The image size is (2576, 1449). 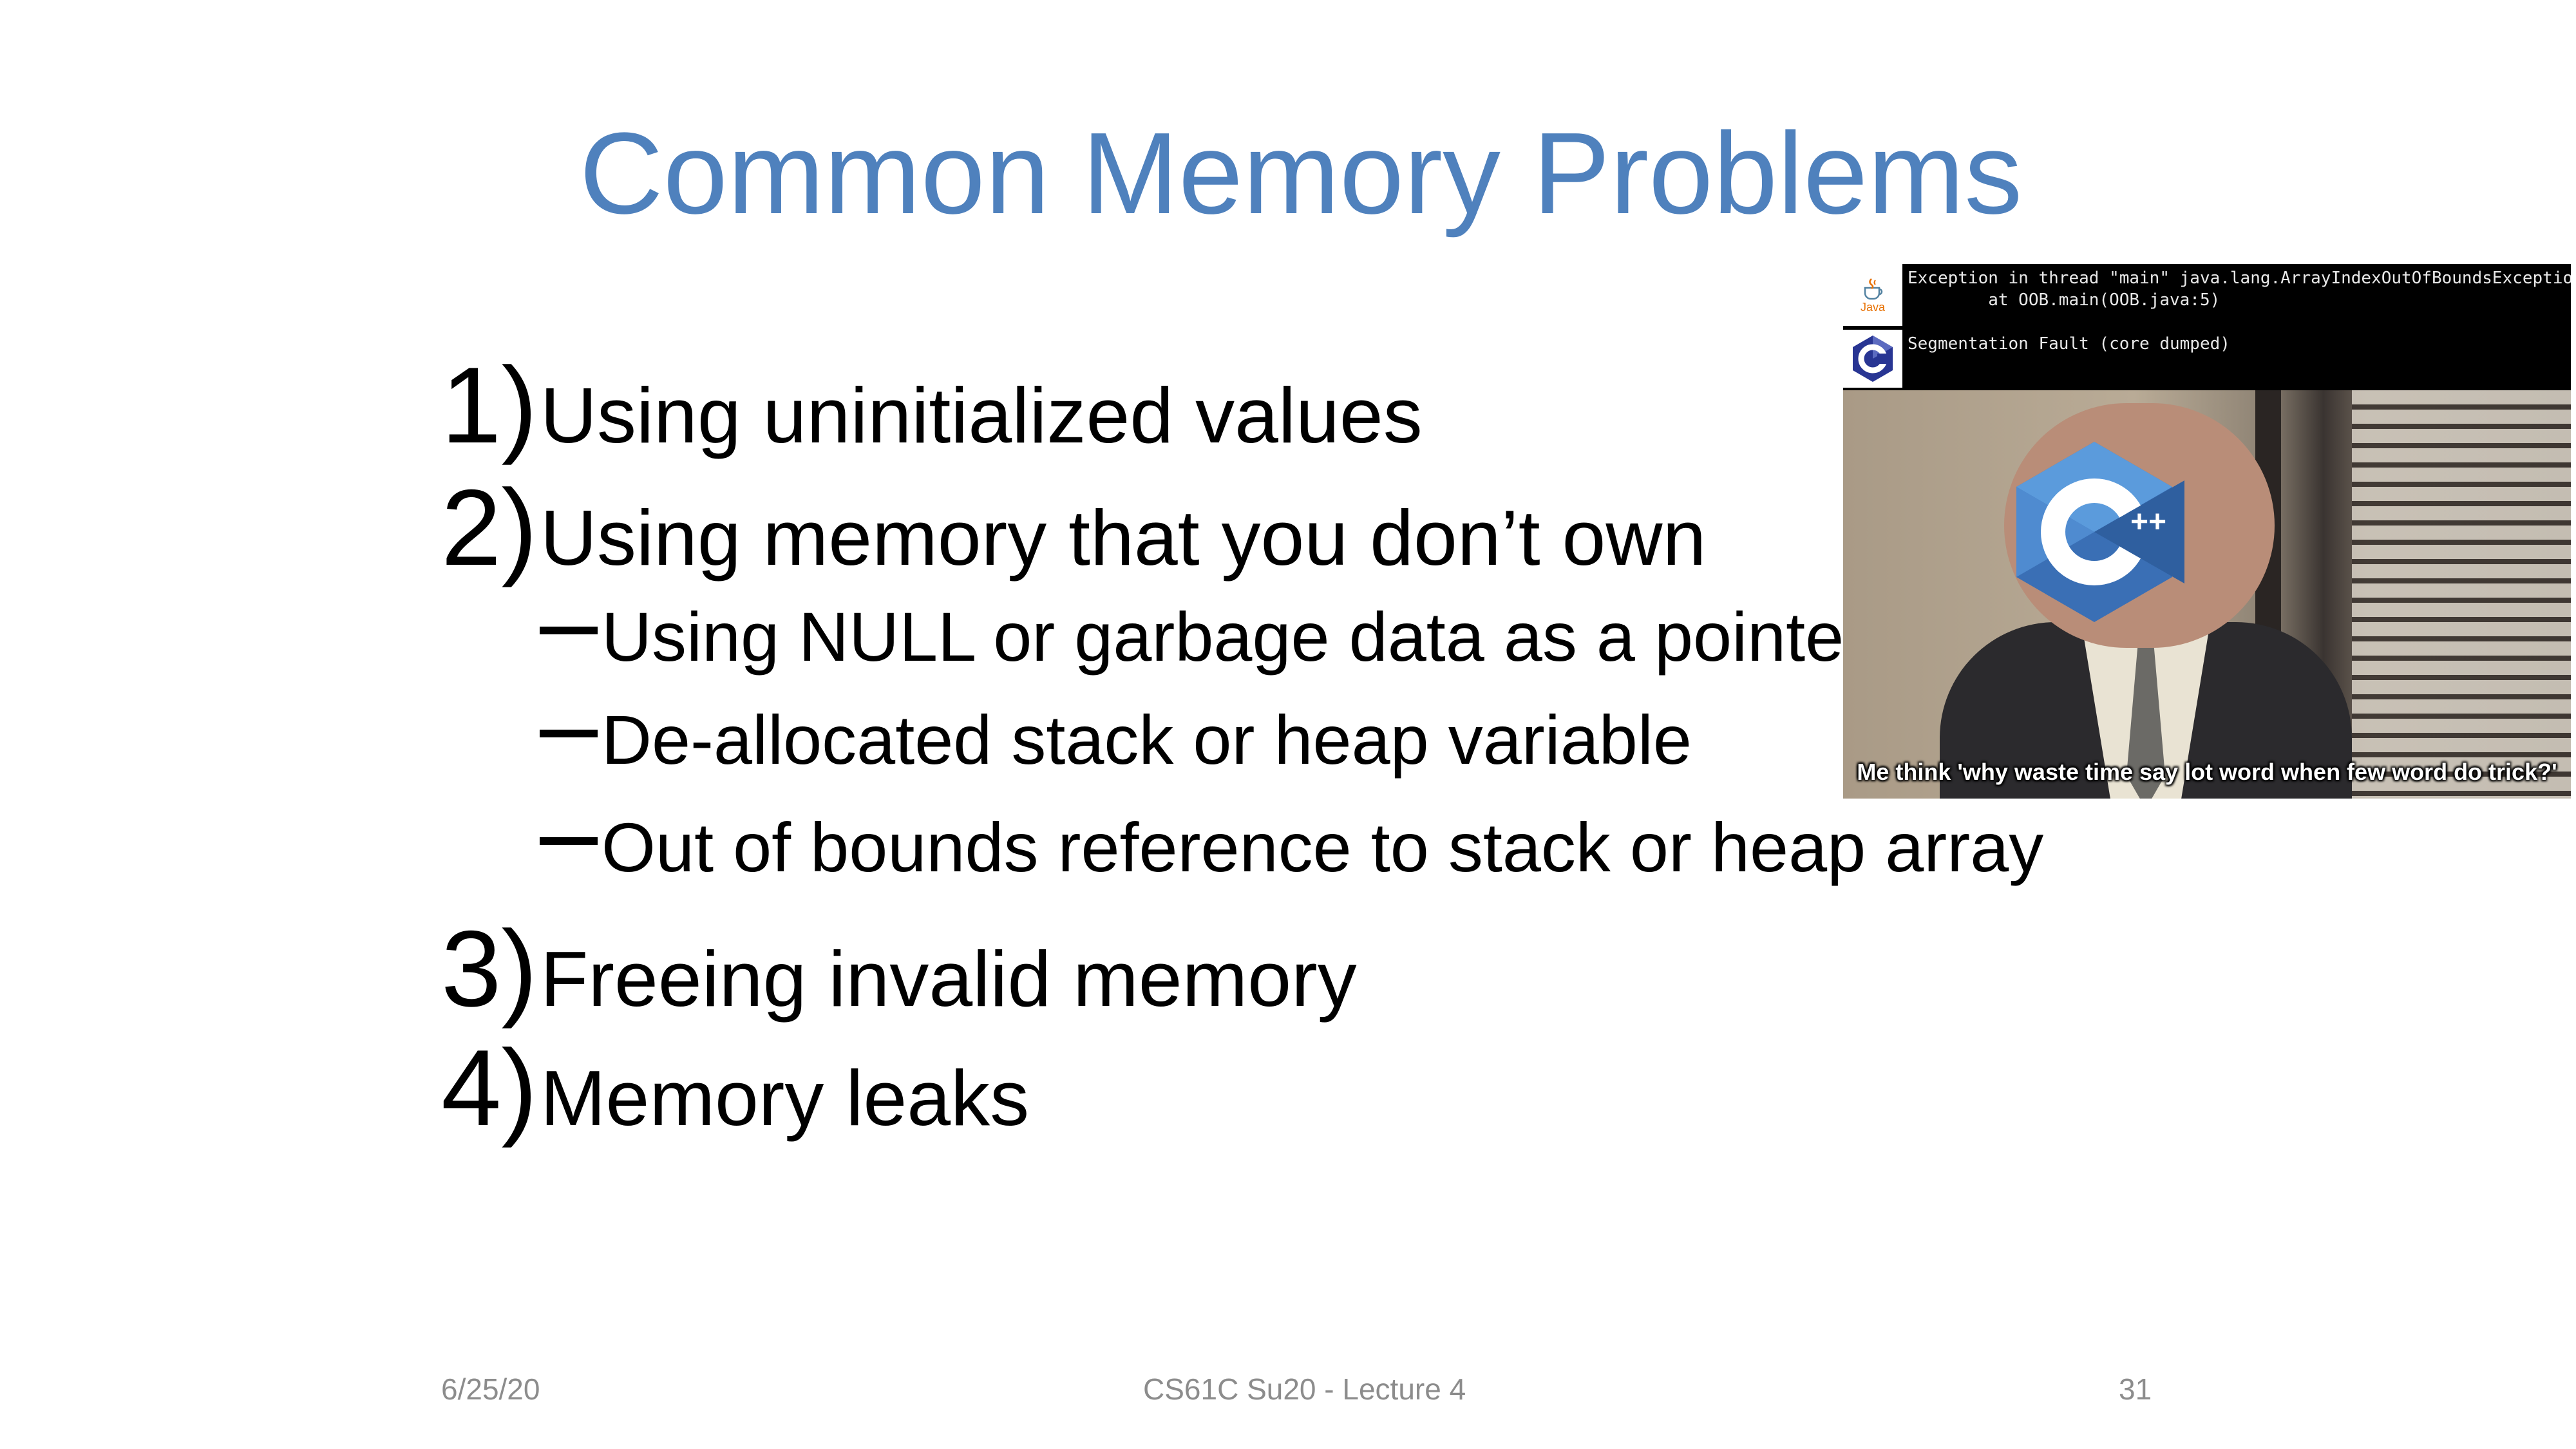 I want to click on sub-item-text: De-allocated stack or heap variable, so click(x=1146, y=740).